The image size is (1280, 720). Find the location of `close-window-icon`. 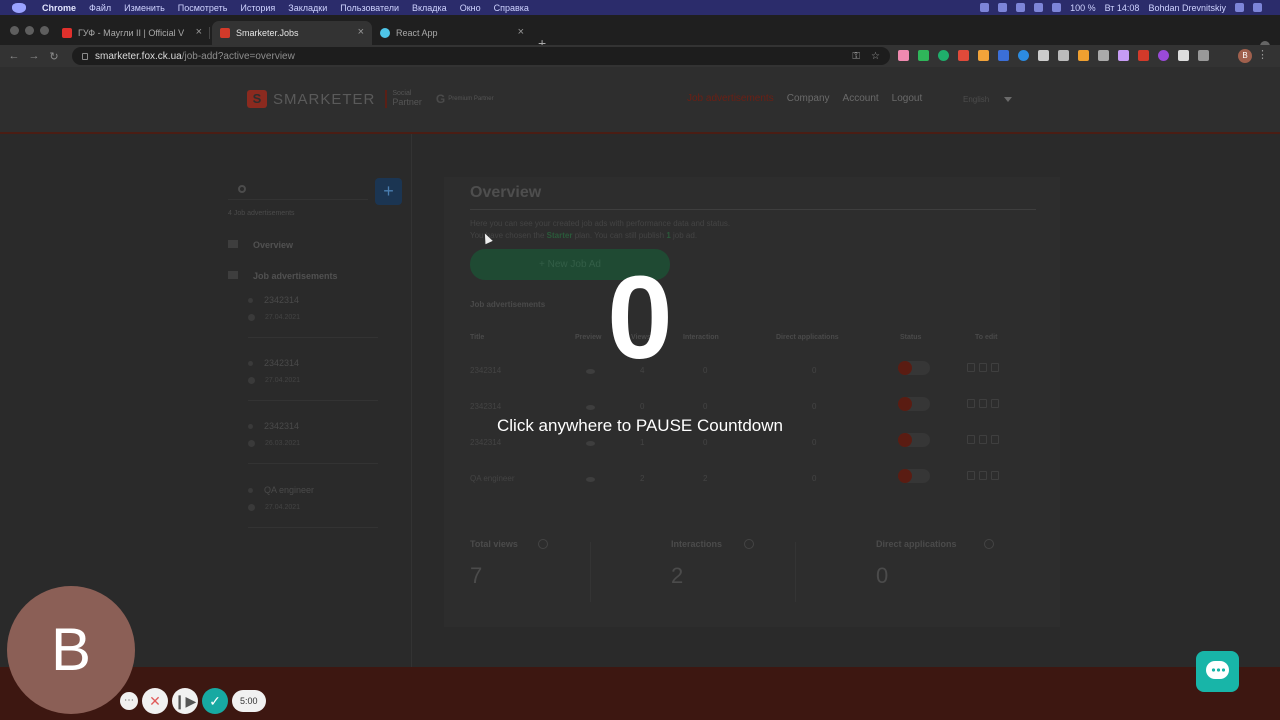

close-window-icon is located at coordinates (14, 30).